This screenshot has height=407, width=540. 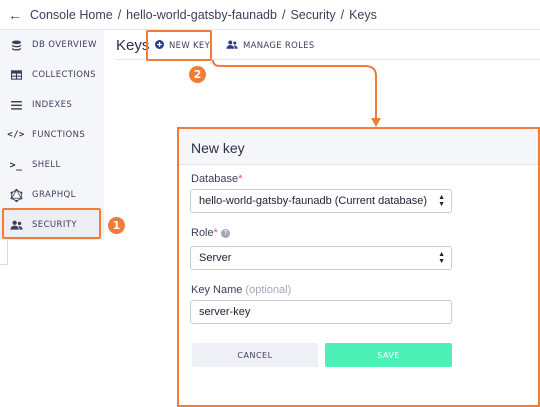 I want to click on save-button: SAVE, so click(x=388, y=355).